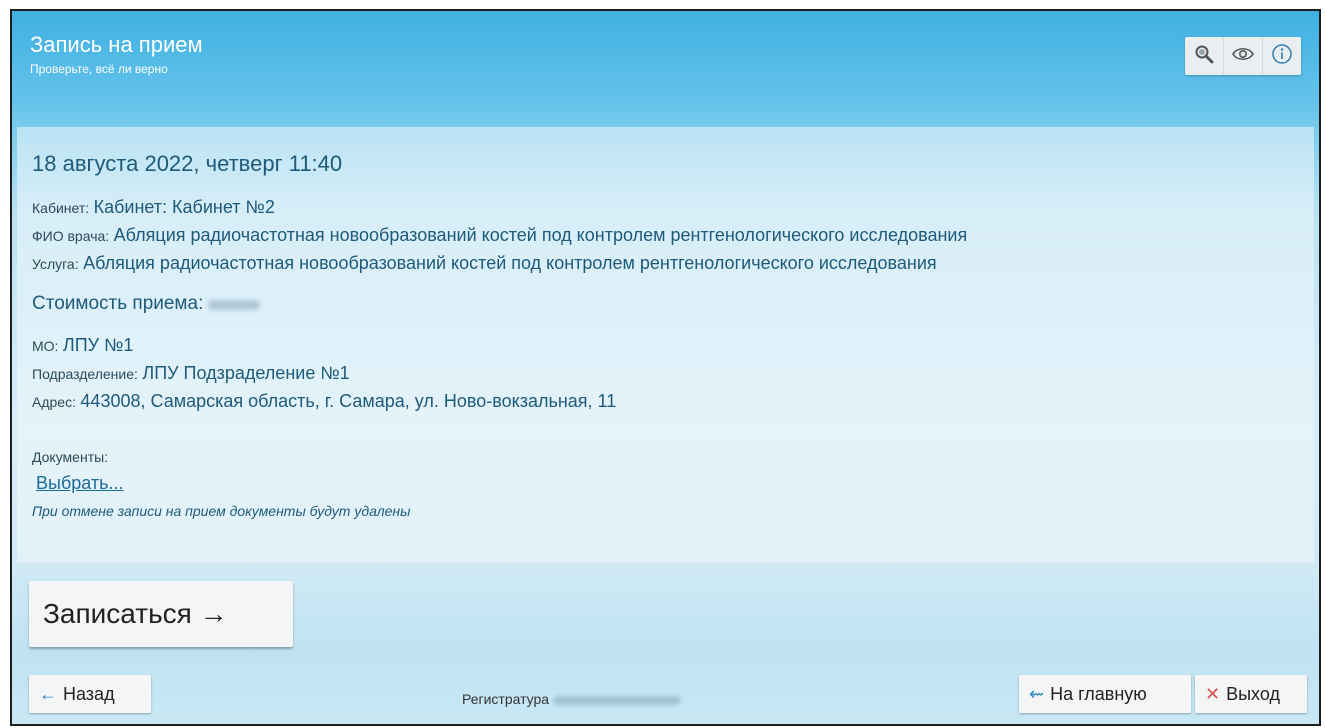  Describe the element at coordinates (506, 699) in the screenshot. I see `registry-label: Регистратура` at that location.